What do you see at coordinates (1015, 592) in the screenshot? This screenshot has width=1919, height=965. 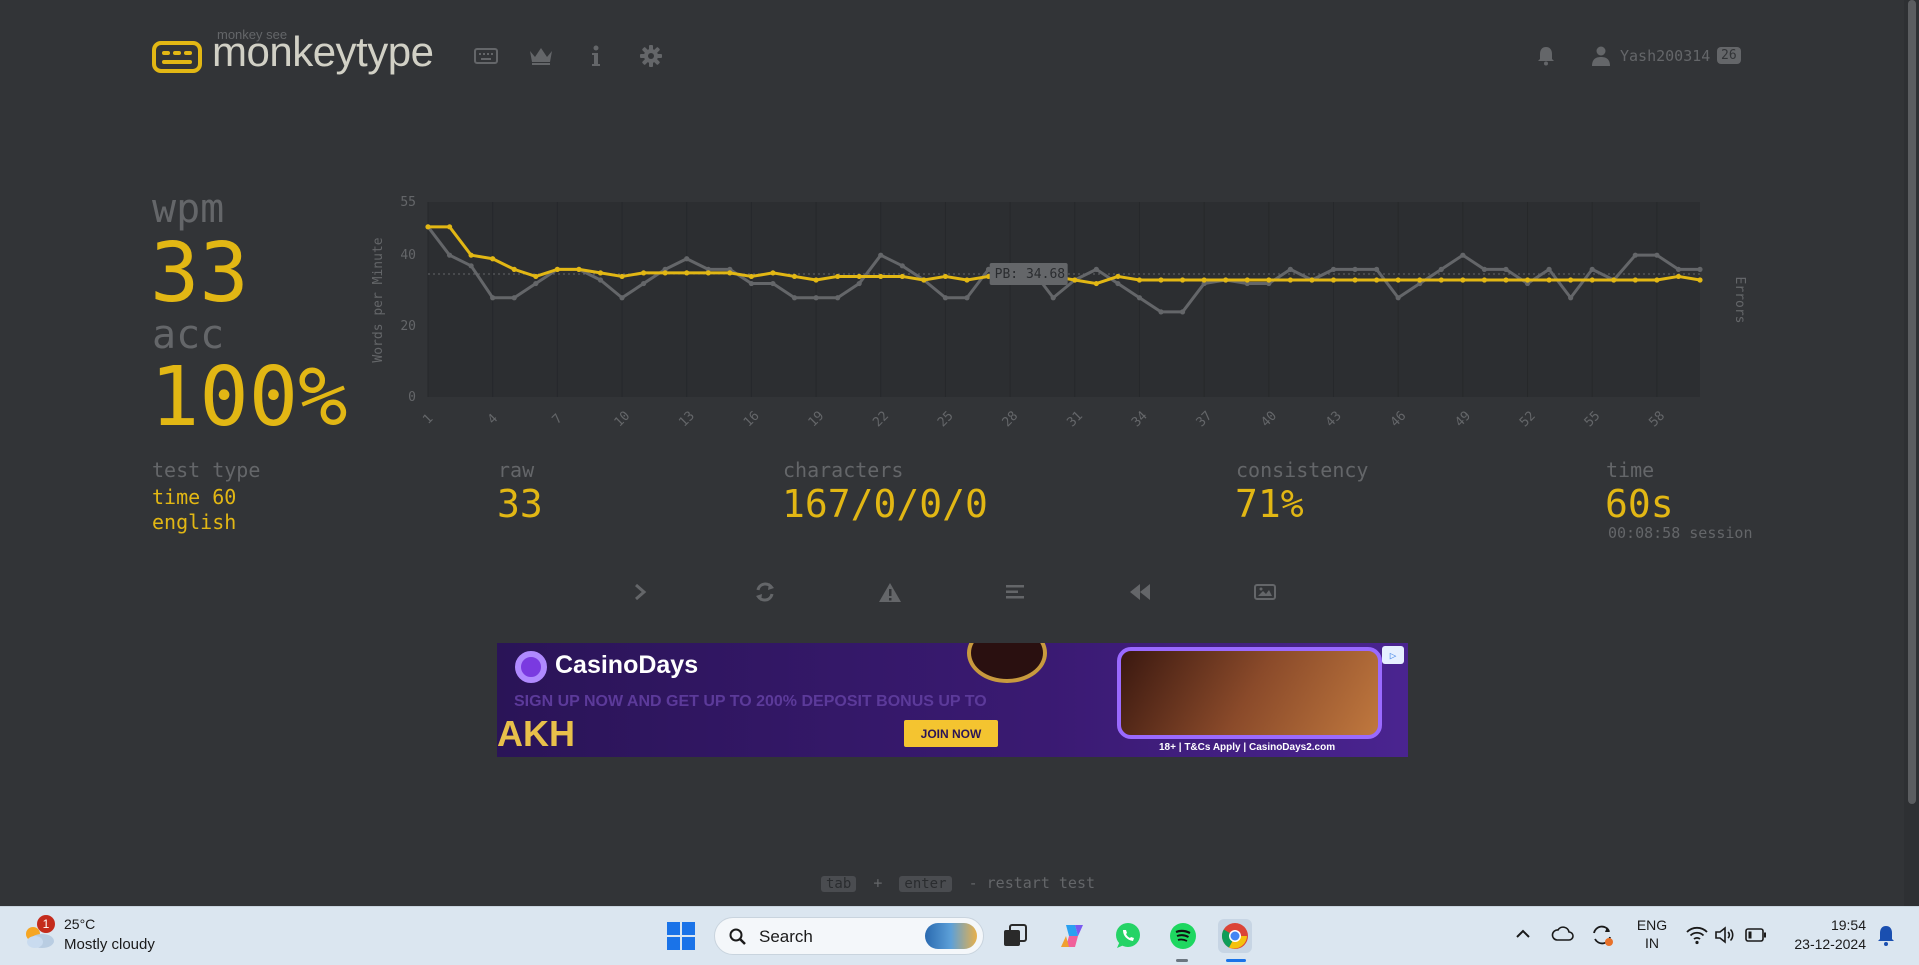 I see `words-history-icon` at bounding box center [1015, 592].